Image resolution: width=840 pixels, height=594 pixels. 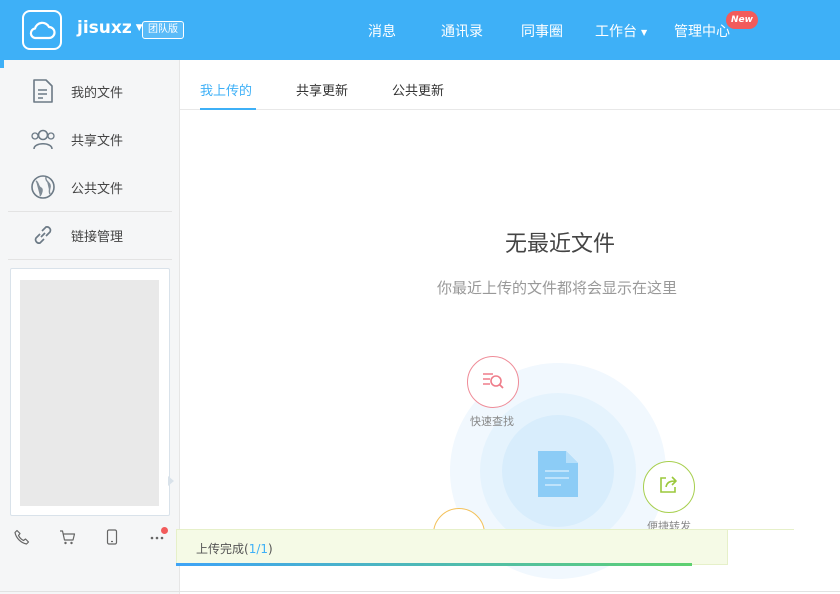 What do you see at coordinates (462, 31) in the screenshot?
I see `nav-contacts: 通讯录` at bounding box center [462, 31].